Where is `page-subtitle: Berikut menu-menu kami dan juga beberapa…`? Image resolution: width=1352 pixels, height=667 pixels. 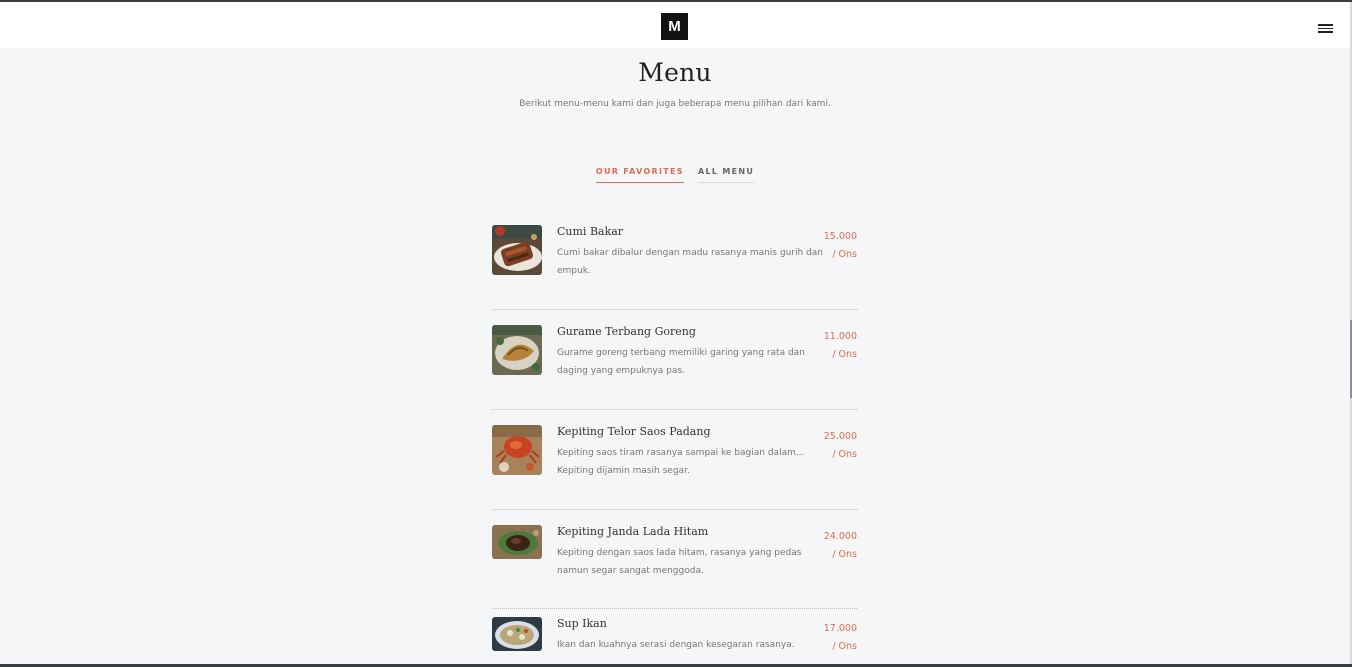
page-subtitle: Berikut menu-menu kami dan juga beberapa… is located at coordinates (675, 104).